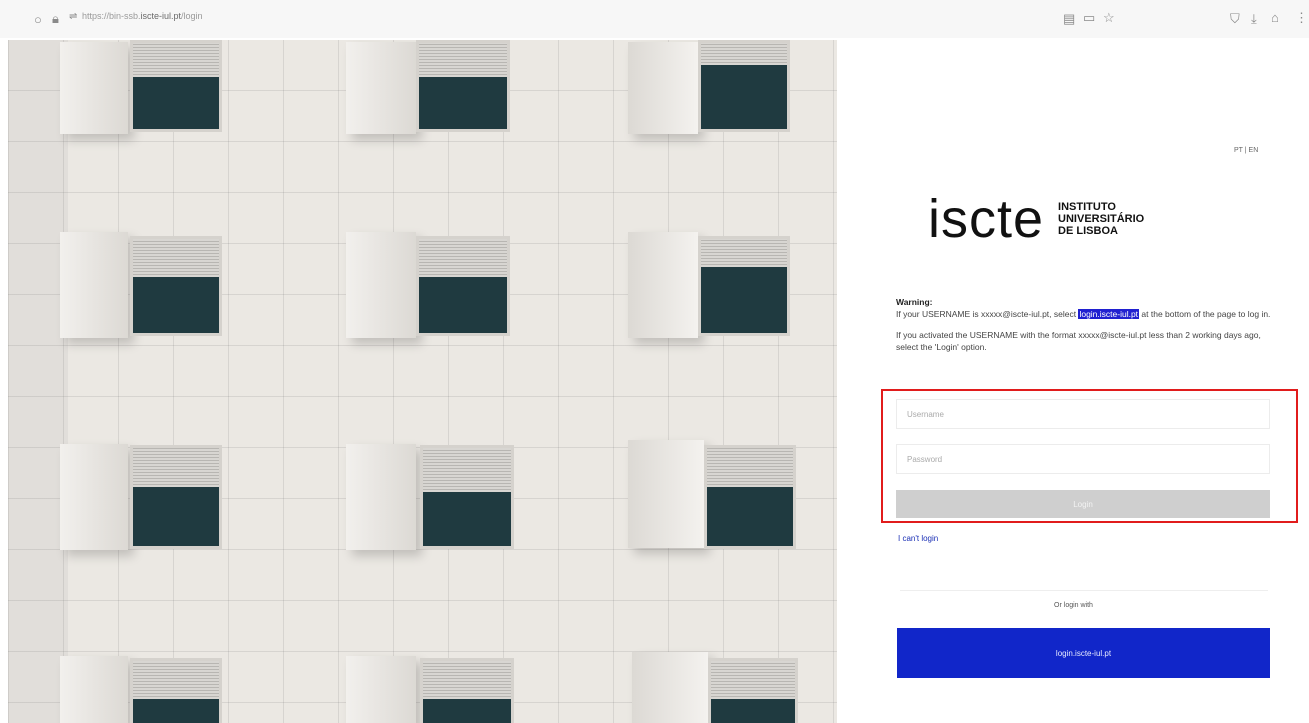 Image resolution: width=1309 pixels, height=723 pixels. I want to click on warning-text: at the bottom of the page to log in., so click(1205, 314).